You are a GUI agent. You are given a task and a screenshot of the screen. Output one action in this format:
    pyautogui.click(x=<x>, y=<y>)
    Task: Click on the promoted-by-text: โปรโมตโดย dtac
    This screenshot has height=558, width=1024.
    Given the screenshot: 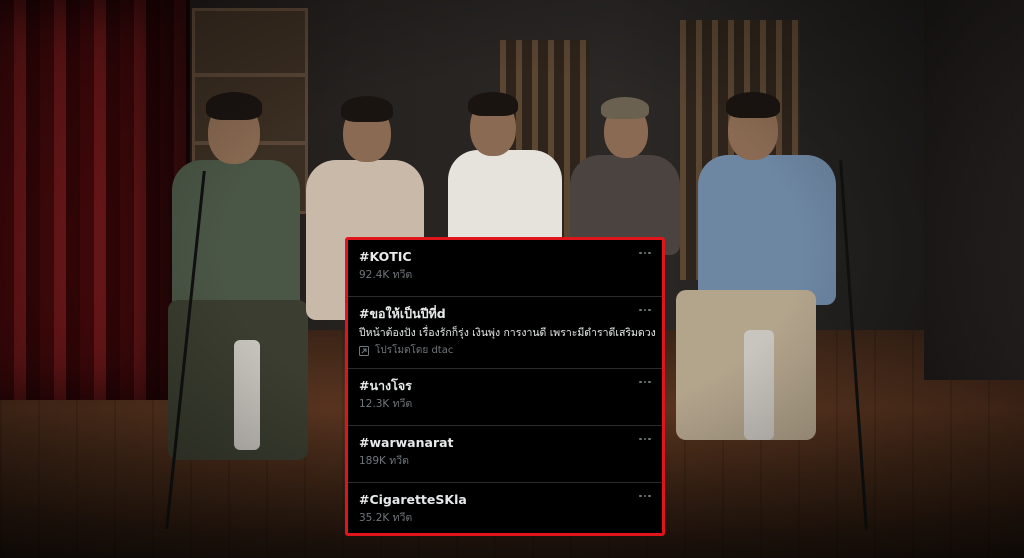 What is the action you would take?
    pyautogui.click(x=414, y=350)
    